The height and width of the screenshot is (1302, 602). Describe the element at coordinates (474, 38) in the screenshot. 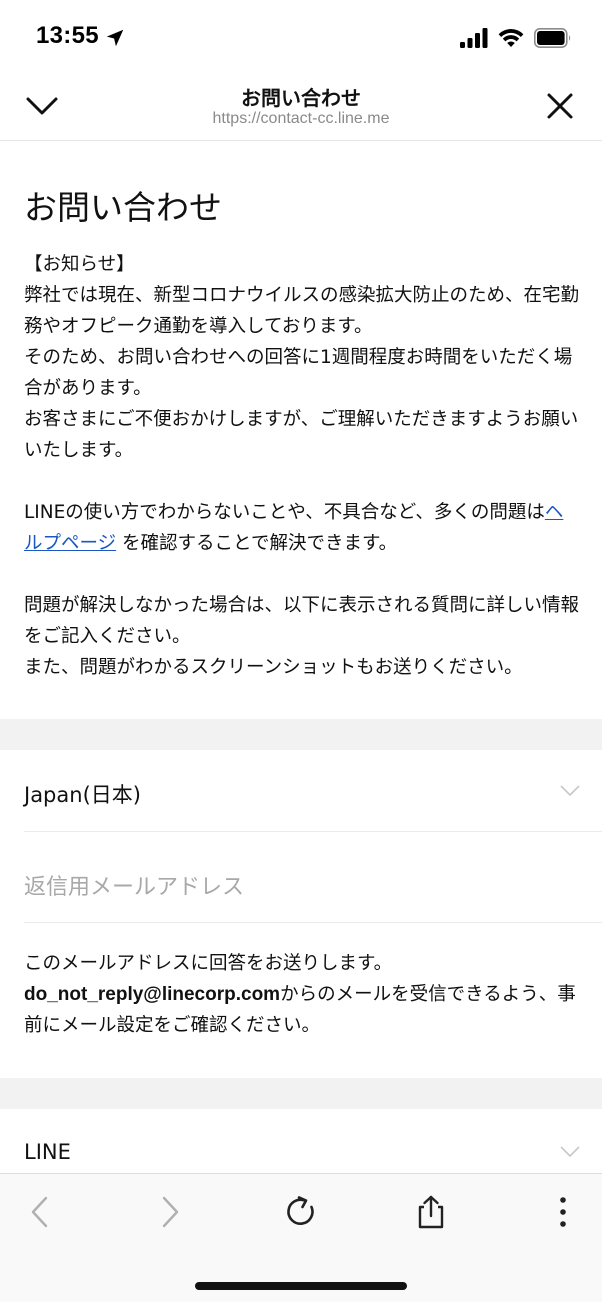

I see `cellular-signal-icon` at that location.